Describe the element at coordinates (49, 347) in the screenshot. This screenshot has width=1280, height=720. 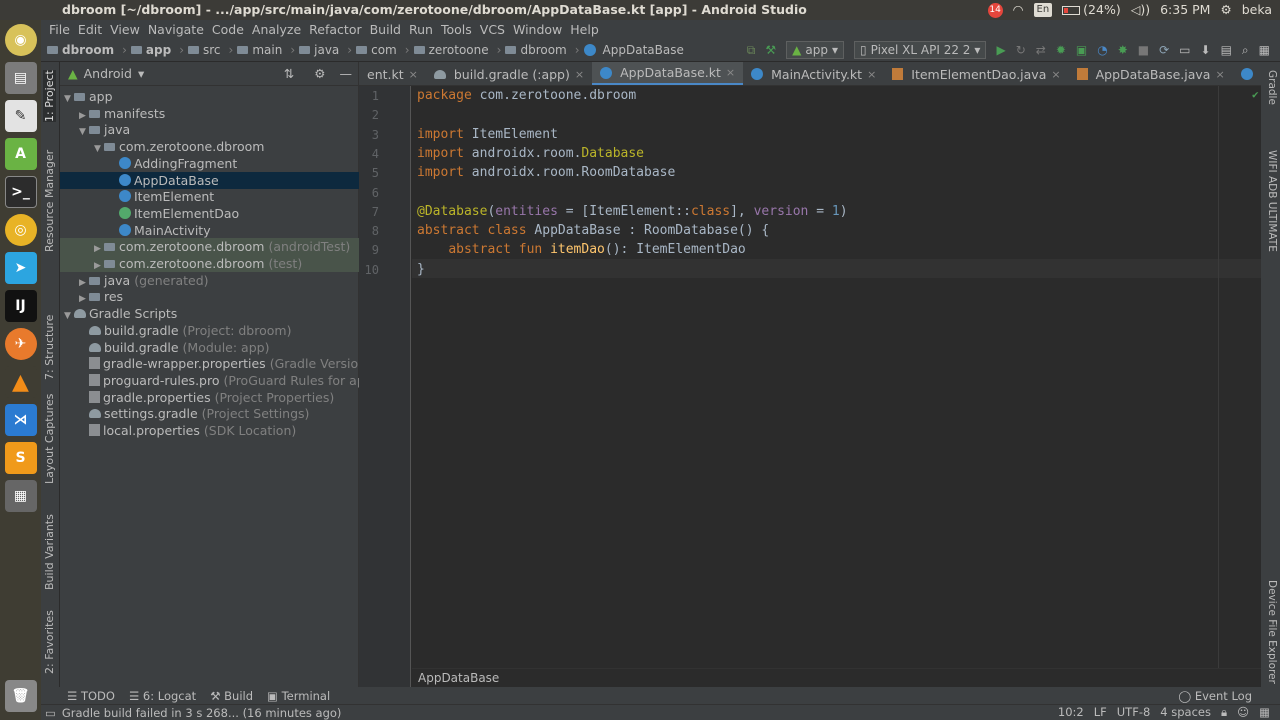
I see `tool-window-structure: 7: Structure` at that location.